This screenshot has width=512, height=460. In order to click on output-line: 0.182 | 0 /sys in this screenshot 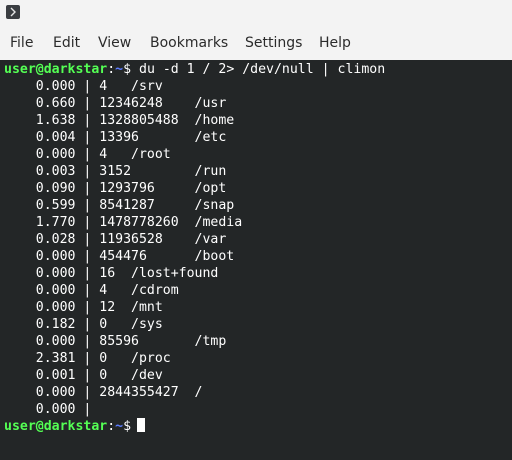, I will do `click(83, 324)`.